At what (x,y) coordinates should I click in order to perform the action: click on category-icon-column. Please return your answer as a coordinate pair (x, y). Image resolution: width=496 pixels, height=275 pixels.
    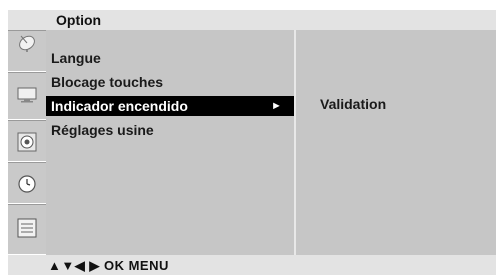
    Looking at the image, I should click on (27, 142).